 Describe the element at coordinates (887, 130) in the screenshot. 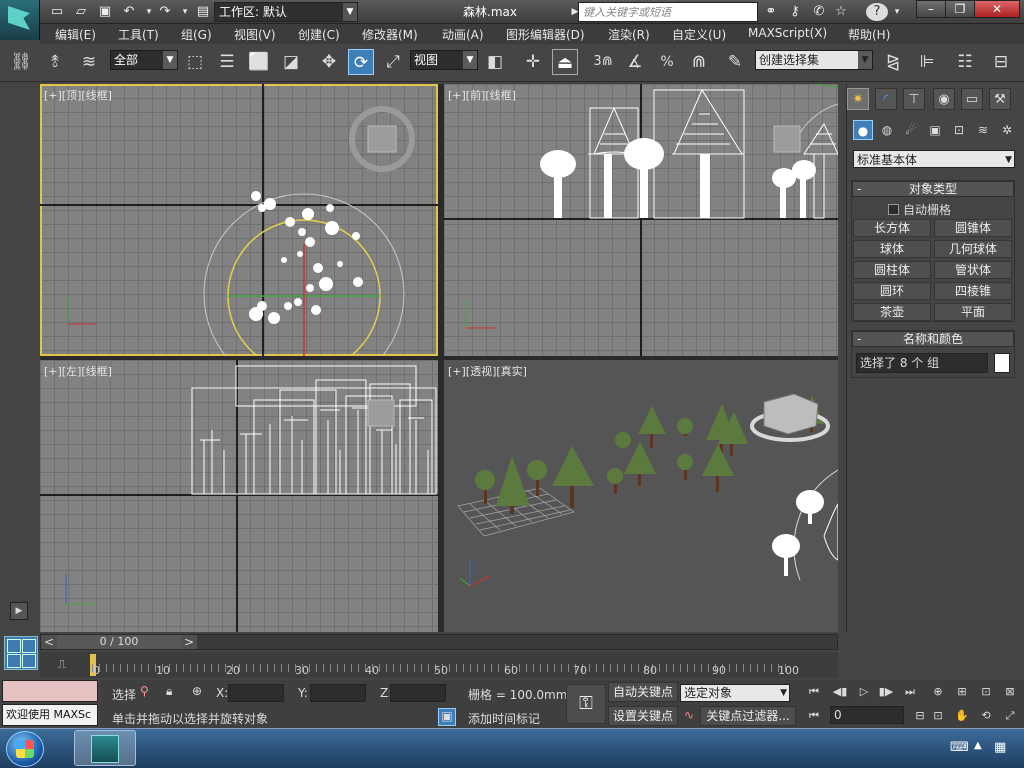

I see `shapes-icon: ◍` at that location.